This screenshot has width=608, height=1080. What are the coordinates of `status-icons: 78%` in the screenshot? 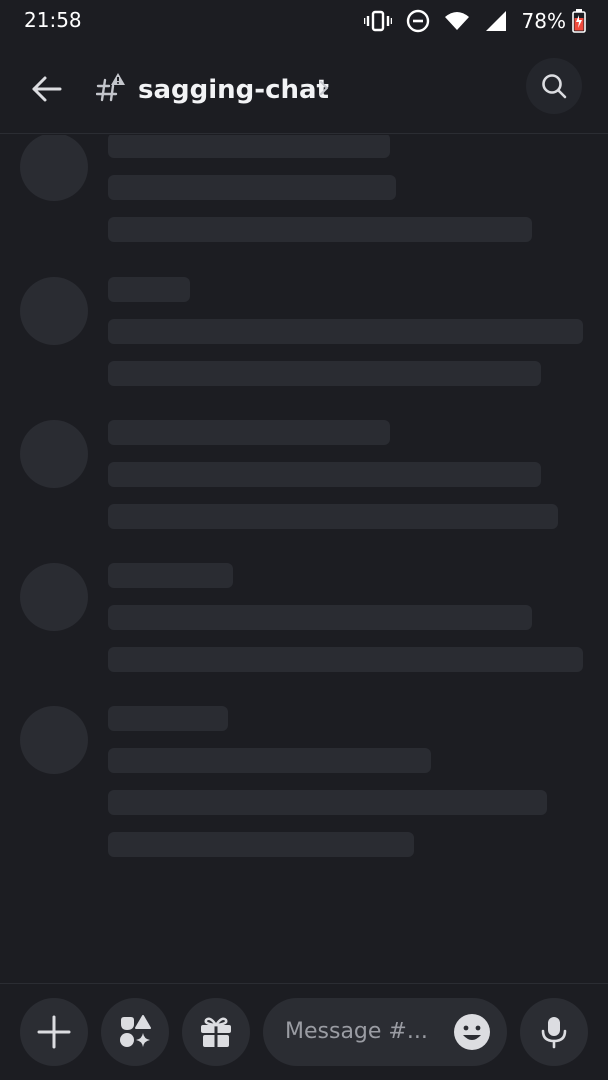 It's located at (474, 21).